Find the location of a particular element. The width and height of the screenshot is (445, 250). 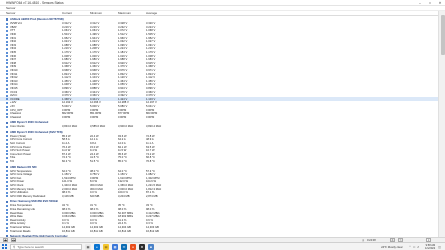

task-view-icon: ▦ is located at coordinates (88, 246).